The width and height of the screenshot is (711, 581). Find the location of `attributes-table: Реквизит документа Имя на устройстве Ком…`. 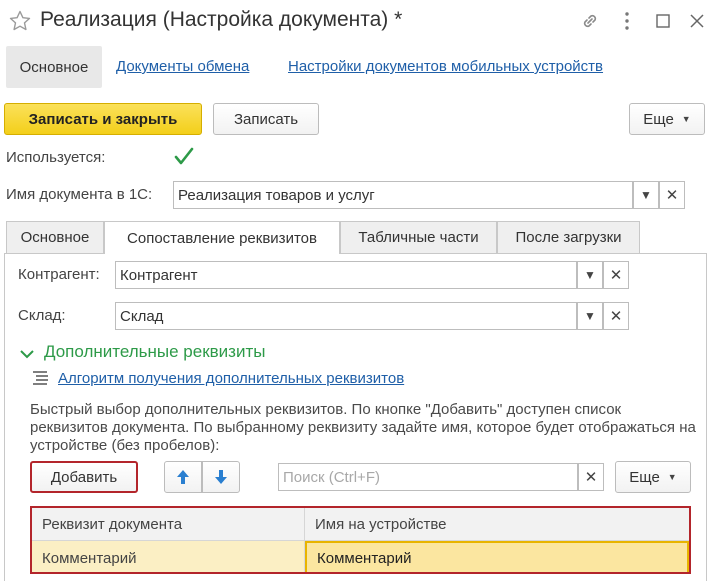

attributes-table: Реквизит документа Имя на устройстве Ком… is located at coordinates (360, 540).